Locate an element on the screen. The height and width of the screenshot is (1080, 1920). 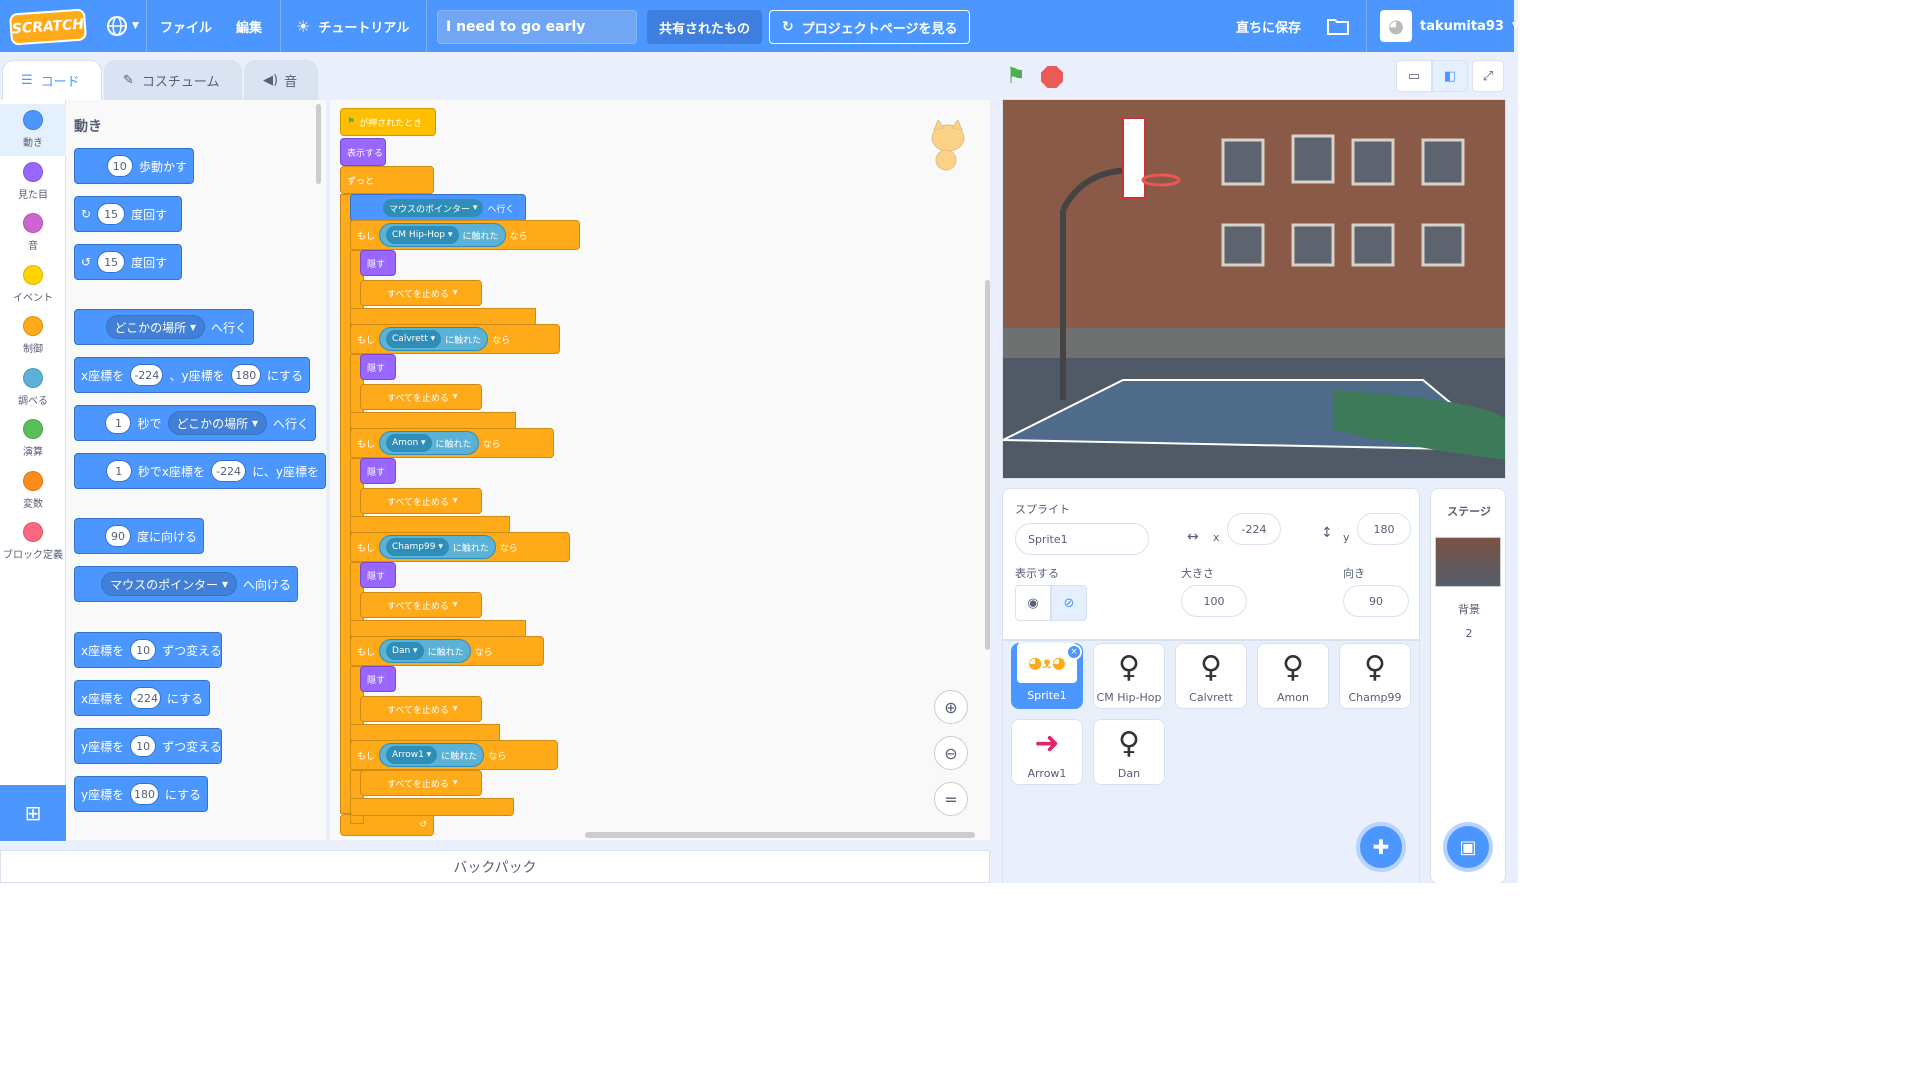
edit-menu: 編集 is located at coordinates (249, 26).